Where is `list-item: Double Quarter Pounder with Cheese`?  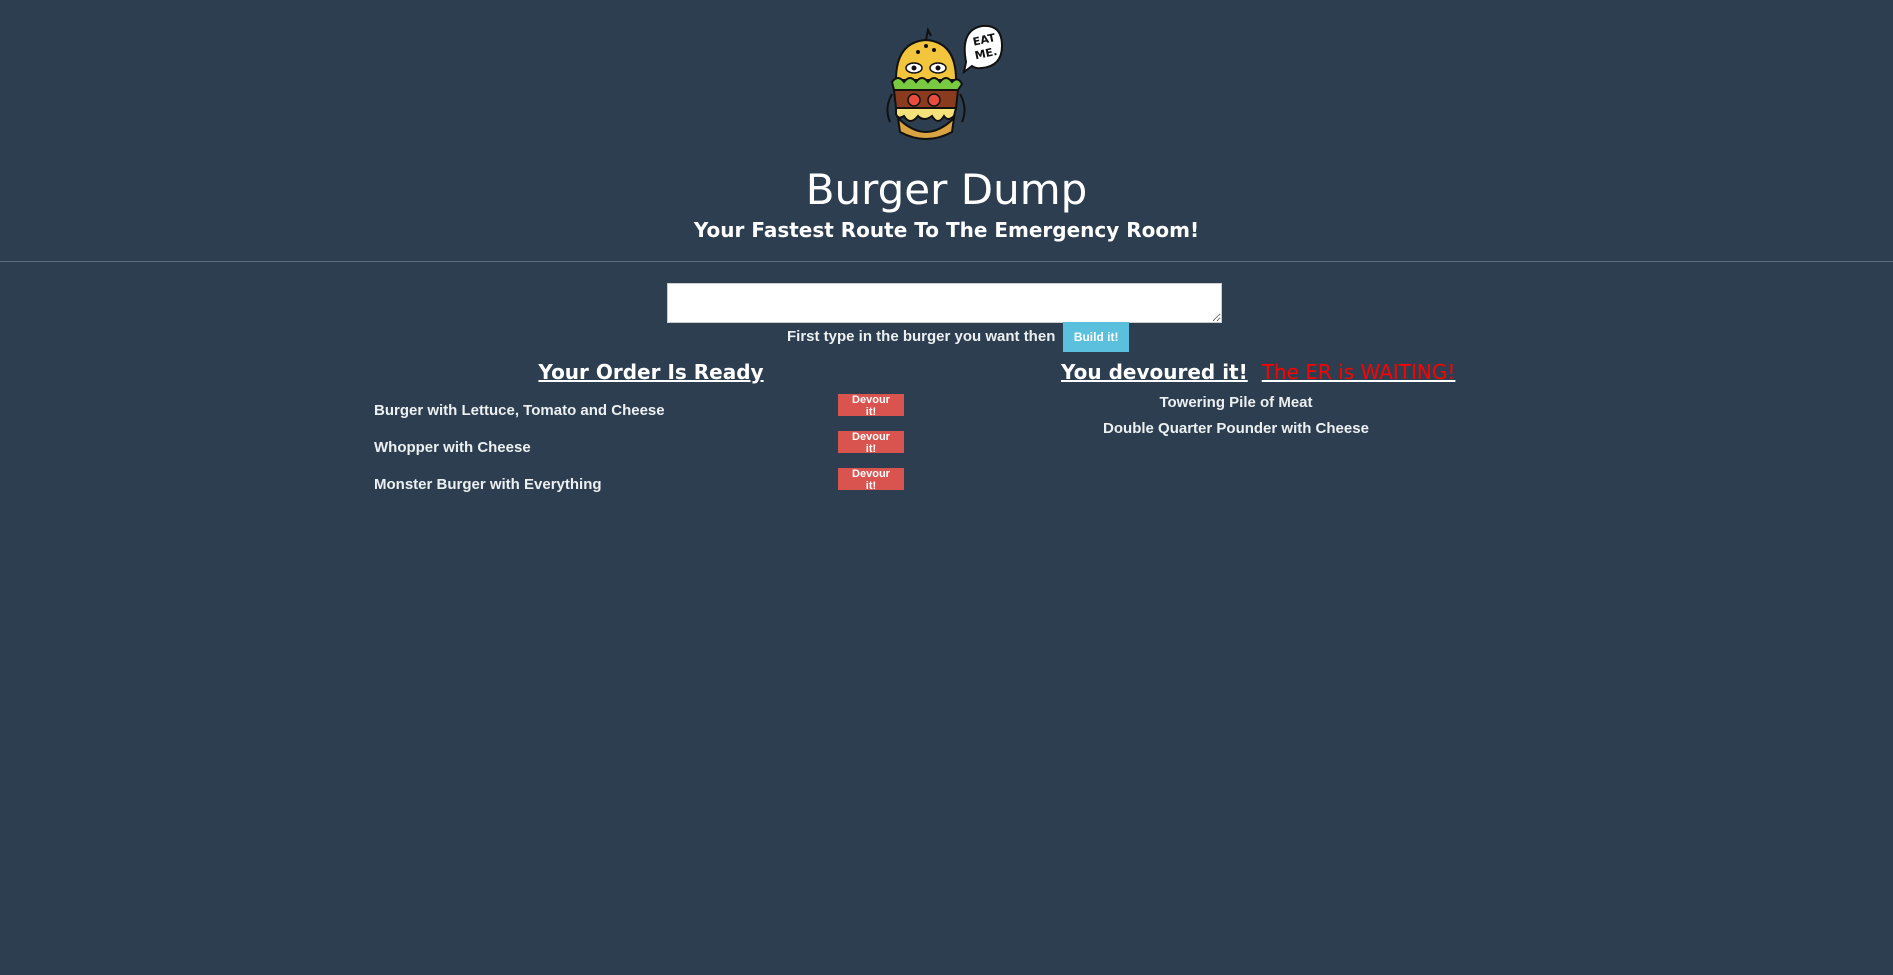
list-item: Double Quarter Pounder with Cheese is located at coordinates (1236, 428).